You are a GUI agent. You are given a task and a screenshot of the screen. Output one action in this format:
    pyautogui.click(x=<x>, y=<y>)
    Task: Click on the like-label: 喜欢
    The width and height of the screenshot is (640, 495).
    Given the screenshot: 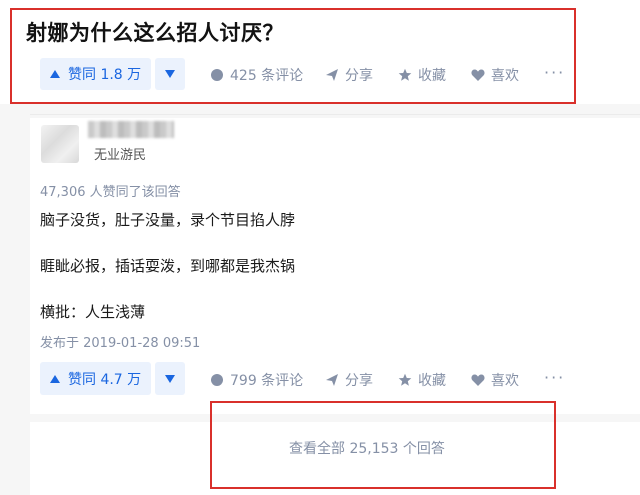 What is the action you would take?
    pyautogui.click(x=505, y=381)
    